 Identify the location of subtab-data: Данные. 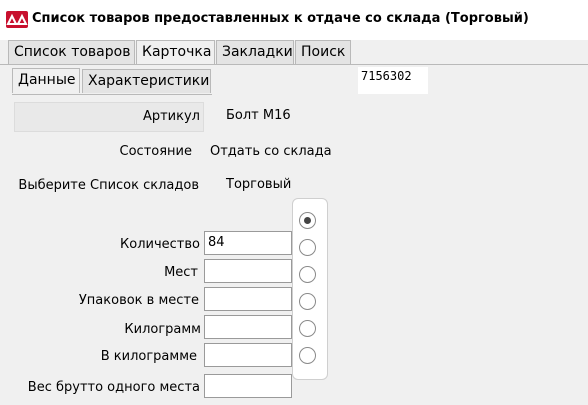
(46, 80).